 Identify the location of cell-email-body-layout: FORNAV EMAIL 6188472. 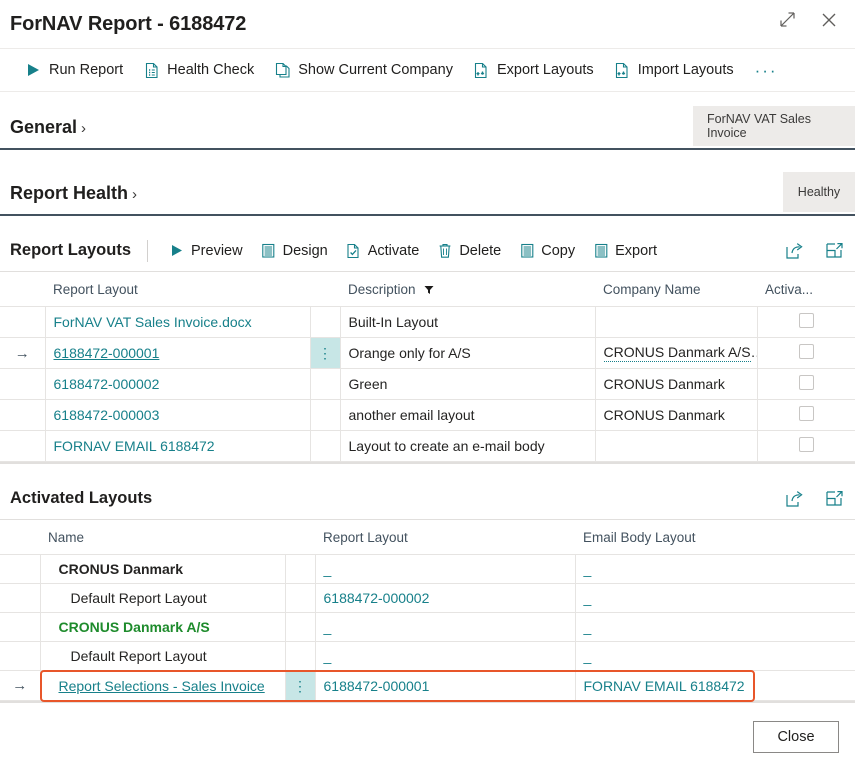
(714, 685).